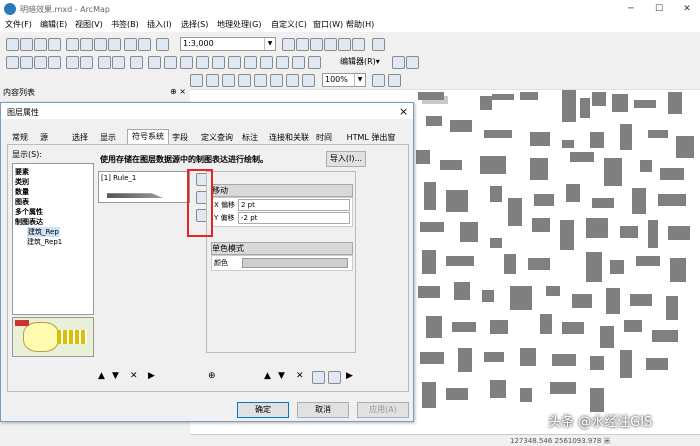 This screenshot has width=700, height=446. I want to click on apply-button: 应用(A), so click(383, 410).